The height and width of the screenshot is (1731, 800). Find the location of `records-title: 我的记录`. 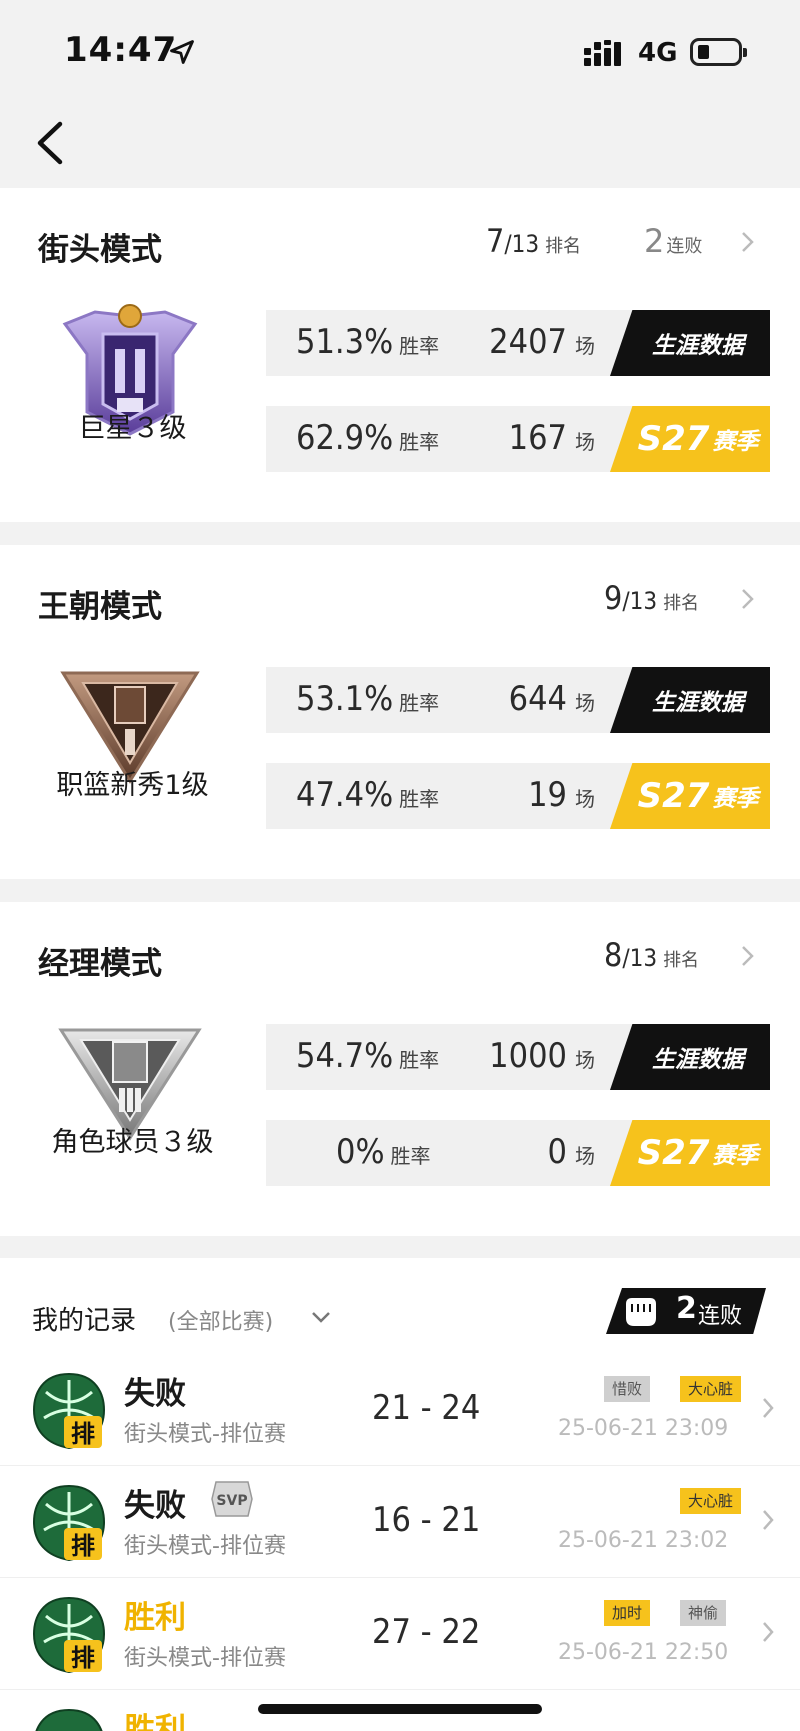

records-title: 我的记录 is located at coordinates (84, 1321).